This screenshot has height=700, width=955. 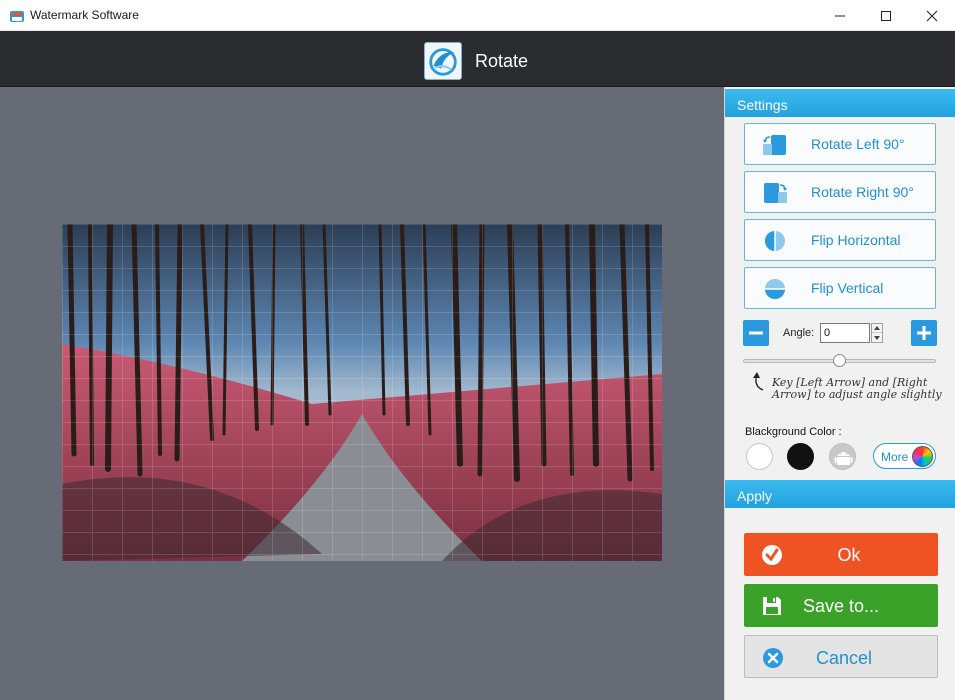 I want to click on angle-slider-thumb, so click(x=839, y=360).